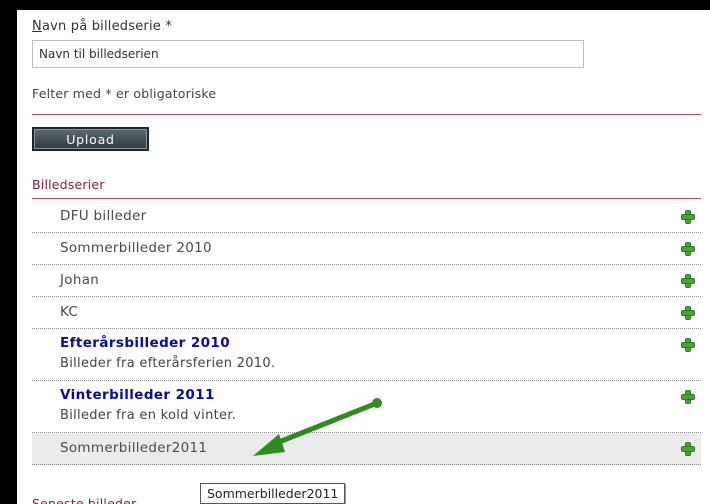  I want to click on series-item: Johan, so click(366, 281).